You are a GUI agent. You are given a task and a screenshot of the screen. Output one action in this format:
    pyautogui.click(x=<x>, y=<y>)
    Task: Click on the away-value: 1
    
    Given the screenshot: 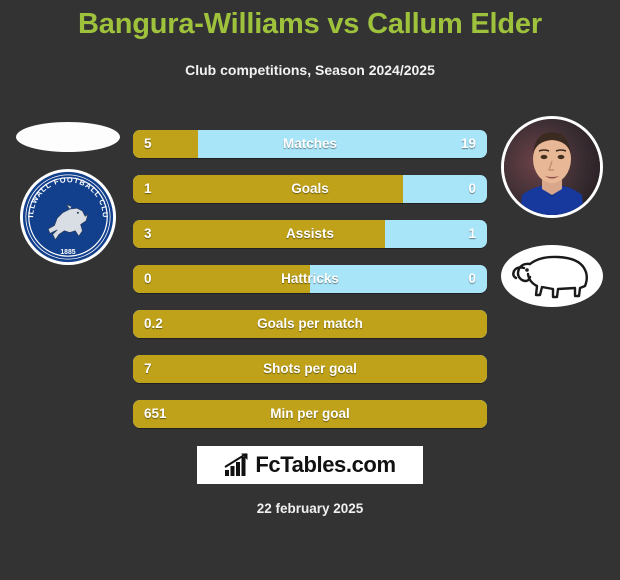 What is the action you would take?
    pyautogui.click(x=472, y=233)
    